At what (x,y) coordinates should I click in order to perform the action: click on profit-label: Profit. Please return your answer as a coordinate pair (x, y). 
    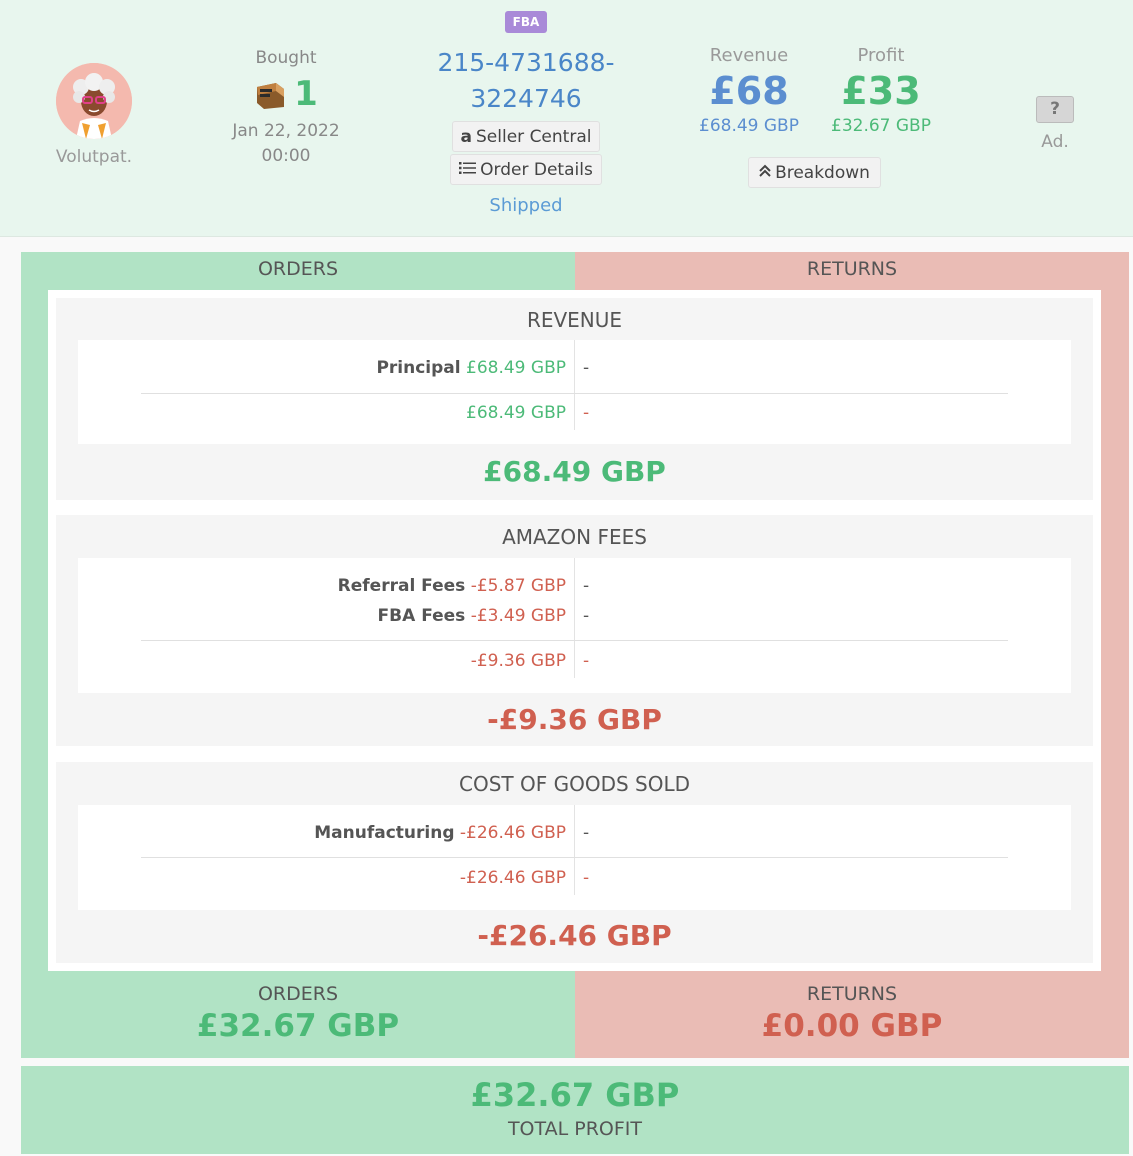
    Looking at the image, I should click on (881, 55).